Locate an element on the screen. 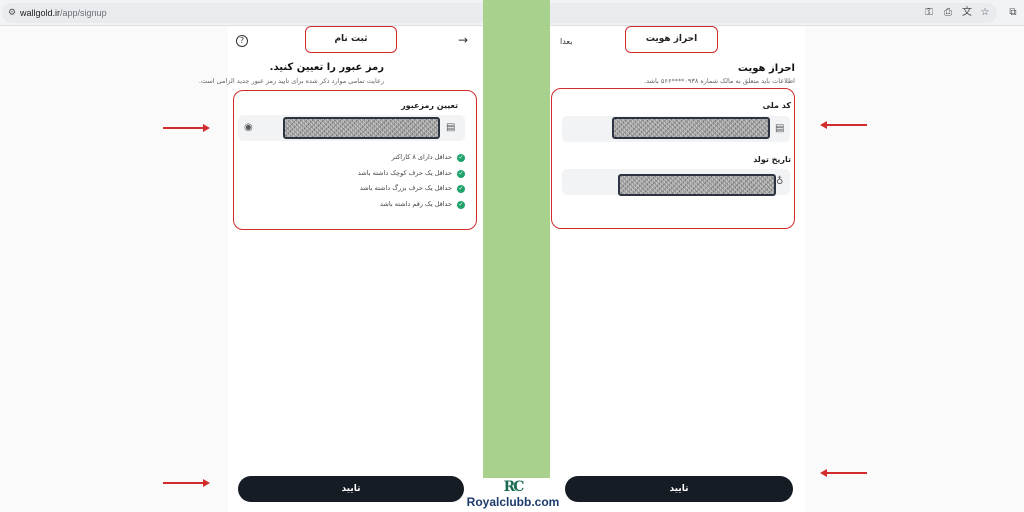 The width and height of the screenshot is (1024, 512). national-code-value-redacted is located at coordinates (691, 128).